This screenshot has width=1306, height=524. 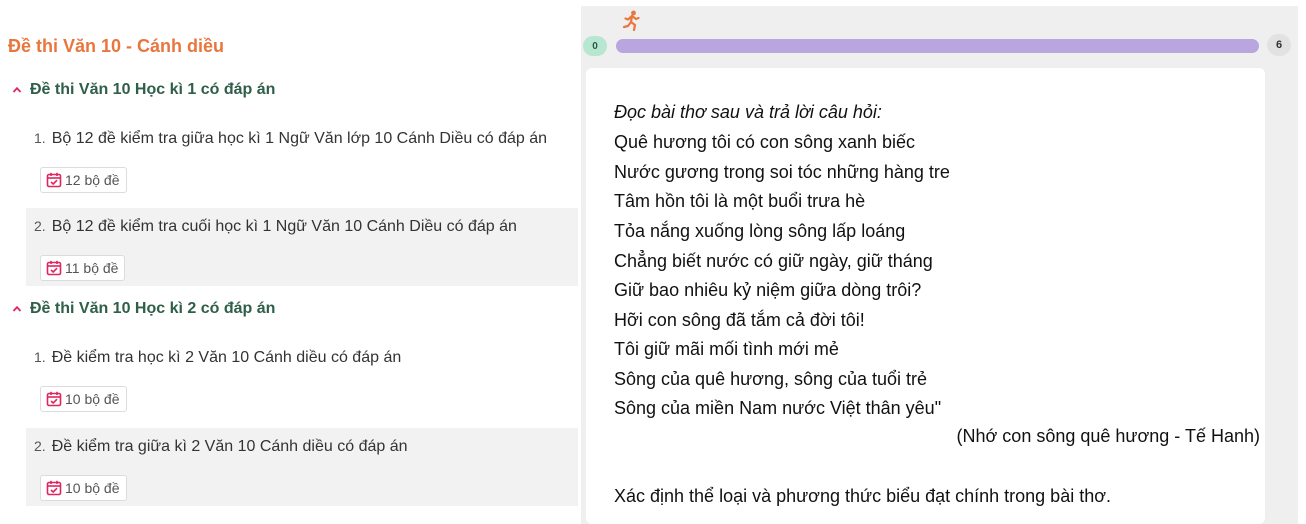 What do you see at coordinates (153, 89) in the screenshot?
I see `section-header-label: Đề thi Văn 10 Học kì 1 có đáp án` at bounding box center [153, 89].